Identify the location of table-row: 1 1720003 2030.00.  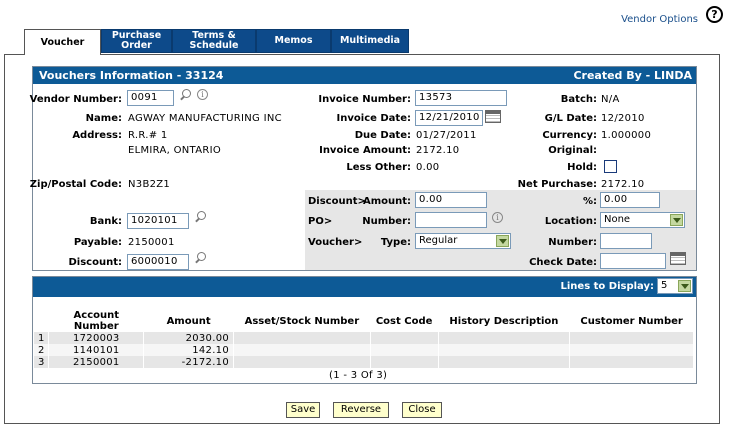
(364, 338).